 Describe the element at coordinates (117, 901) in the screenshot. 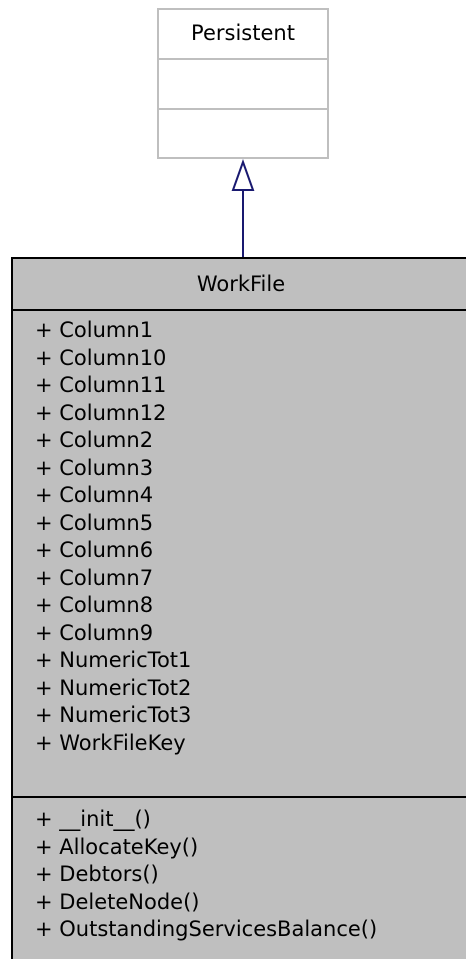

I see `operation: + DeleteNode()` at that location.